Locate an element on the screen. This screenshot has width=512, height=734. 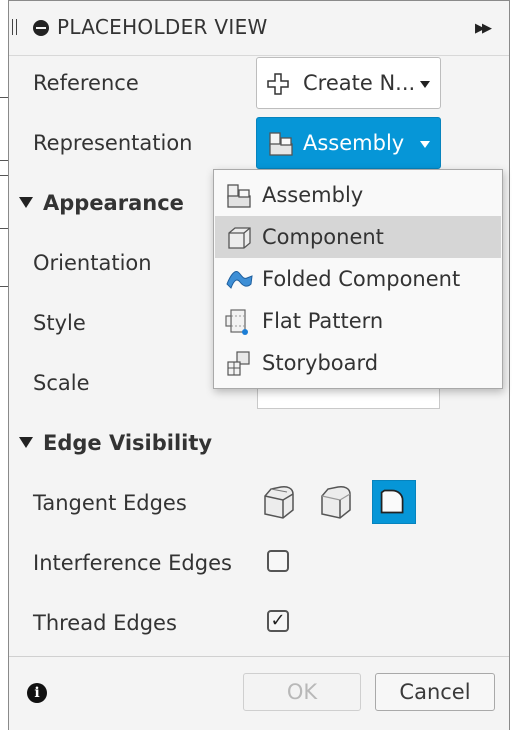
title-bar: PLACEHOLDER VIEW ▶▶ is located at coordinates (259, 28).